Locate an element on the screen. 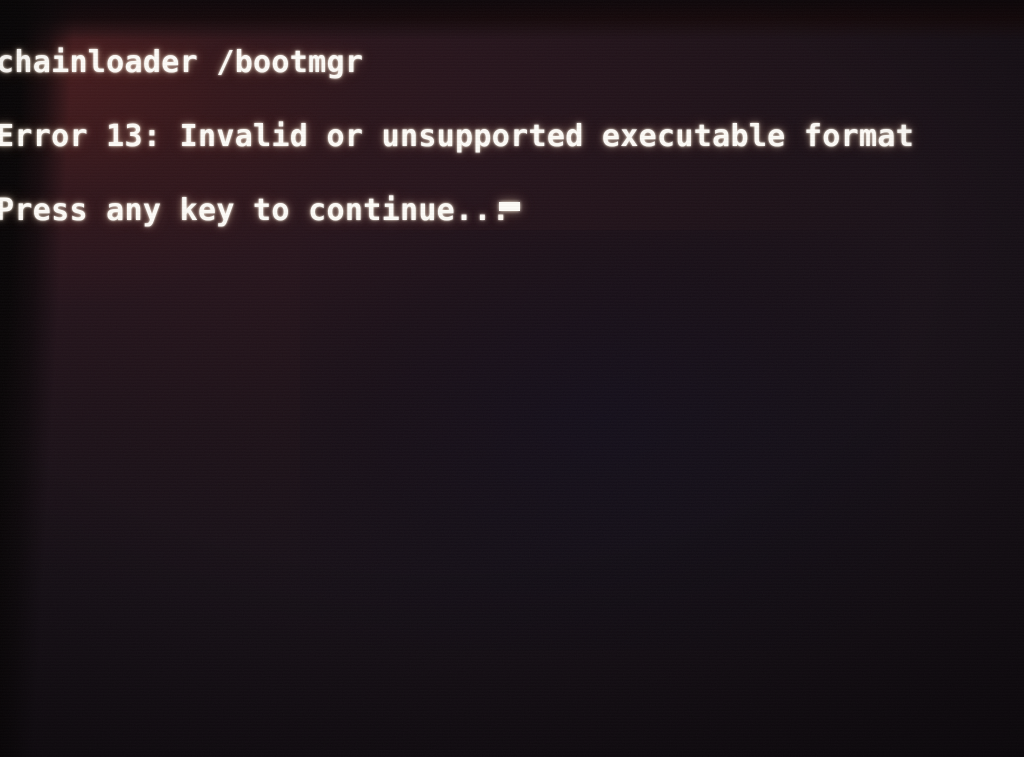  console-line-command: chainloader /bootmgr is located at coordinates (182, 62).